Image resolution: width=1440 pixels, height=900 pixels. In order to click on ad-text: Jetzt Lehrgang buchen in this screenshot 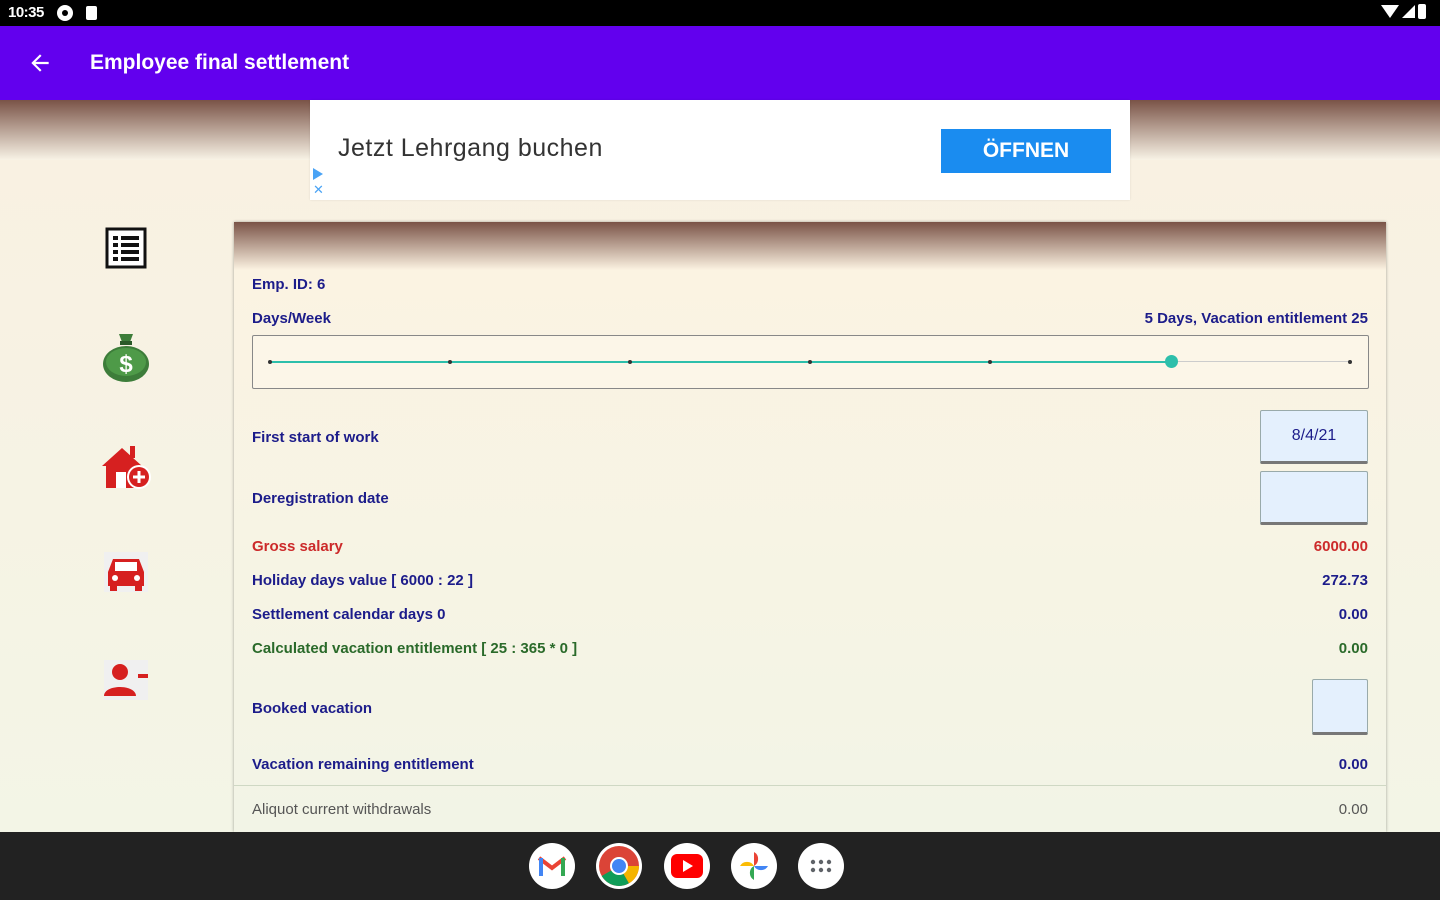, I will do `click(470, 148)`.